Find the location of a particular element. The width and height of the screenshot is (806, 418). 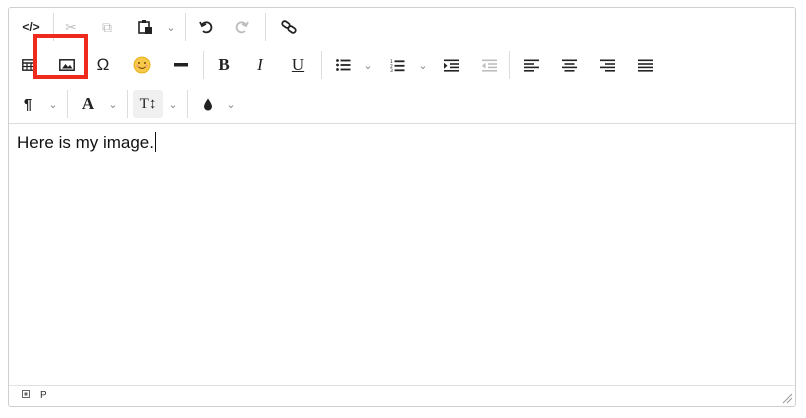

align-center-icon is located at coordinates (569, 65).